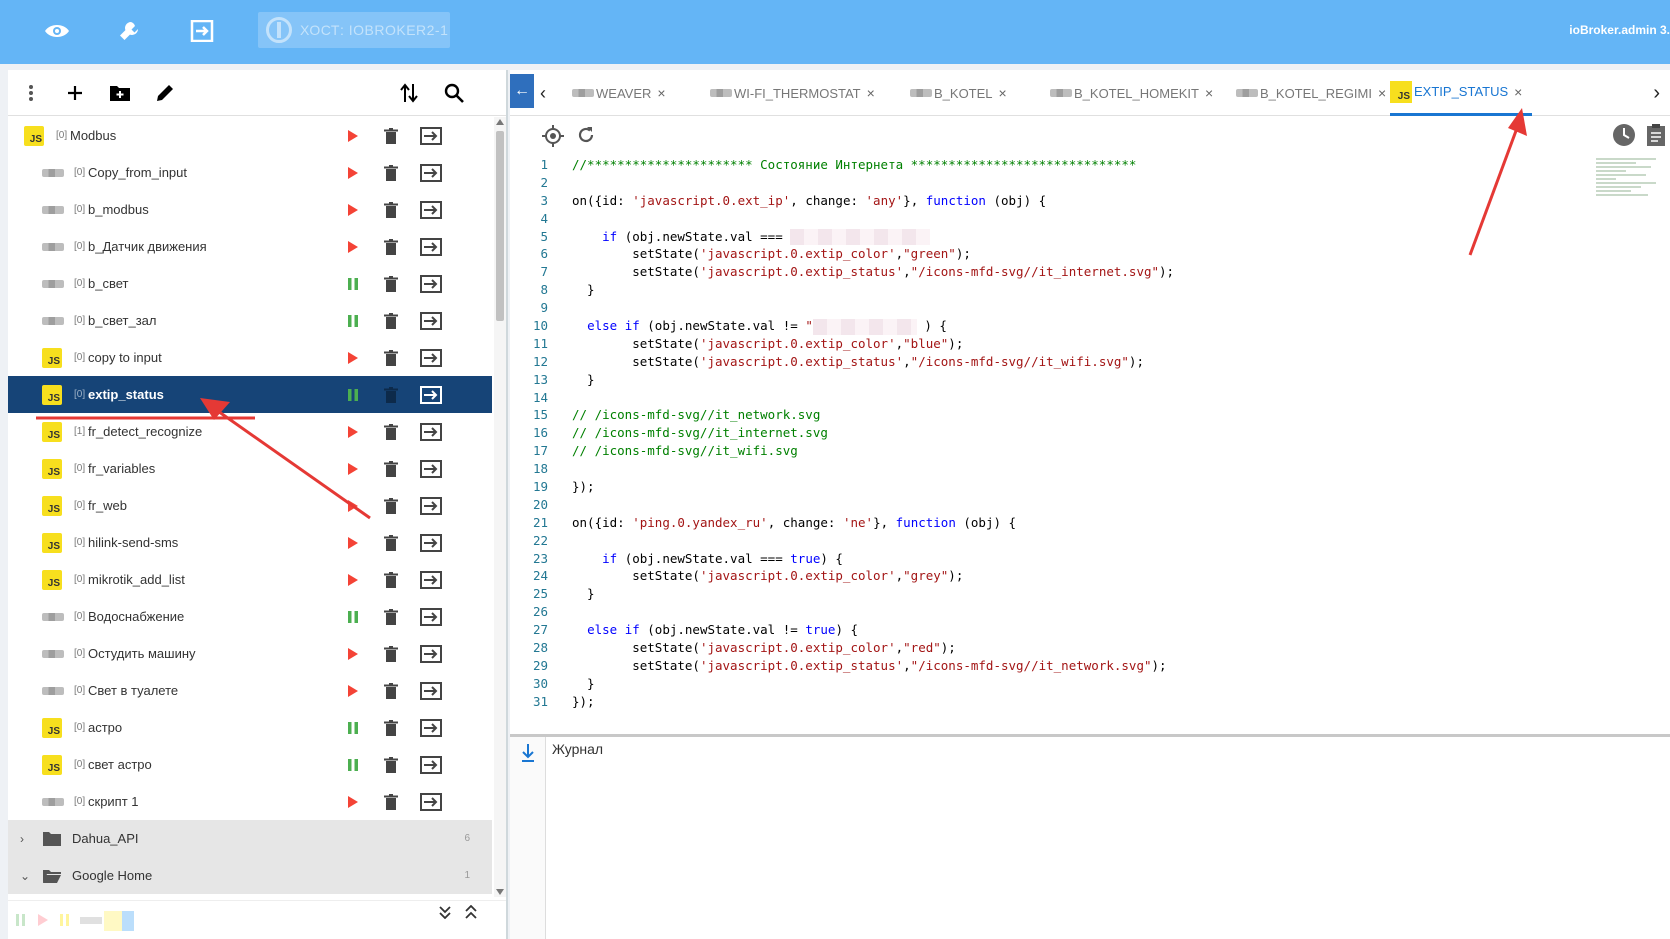 This screenshot has height=939, width=1670. I want to click on script-row: [0] скрипт 1, so click(250, 801).